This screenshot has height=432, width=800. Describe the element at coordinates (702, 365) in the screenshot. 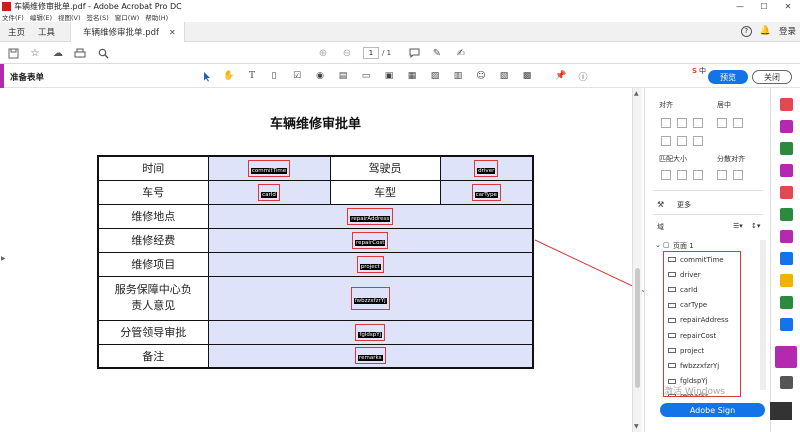

I see `field-list-item: fwbzzxfzrYj` at that location.